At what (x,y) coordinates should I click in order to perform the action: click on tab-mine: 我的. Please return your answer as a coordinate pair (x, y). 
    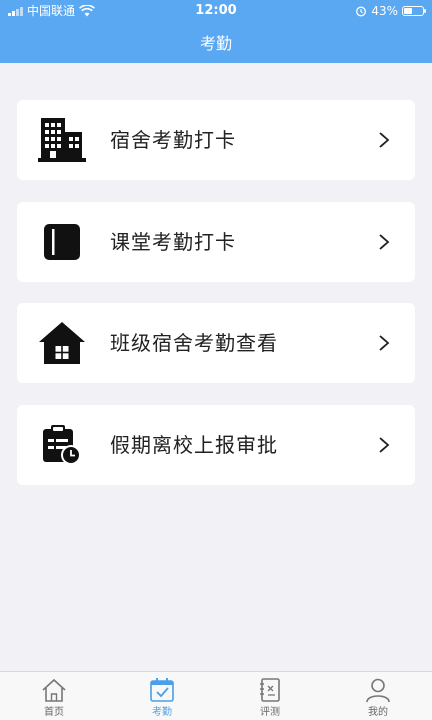
    Looking at the image, I should click on (378, 696).